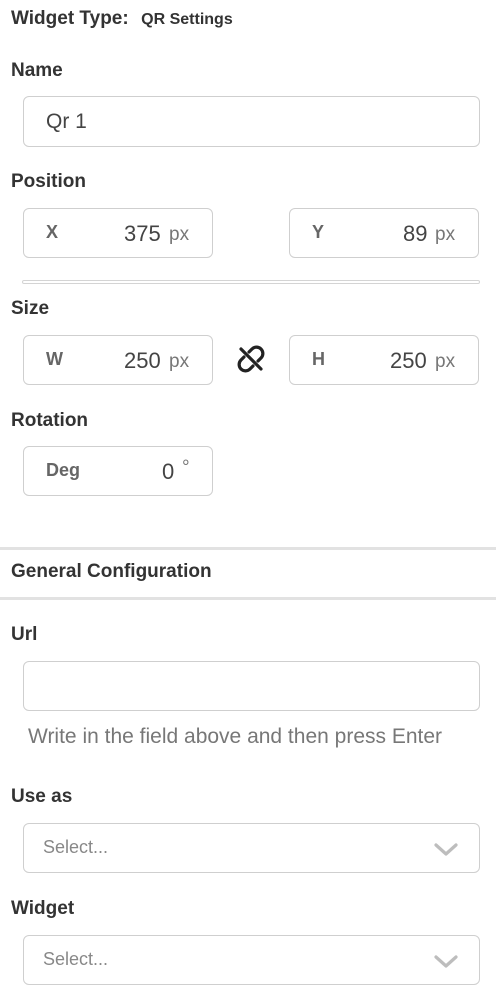  Describe the element at coordinates (63, 470) in the screenshot. I see `rotation-key: Deg` at that location.